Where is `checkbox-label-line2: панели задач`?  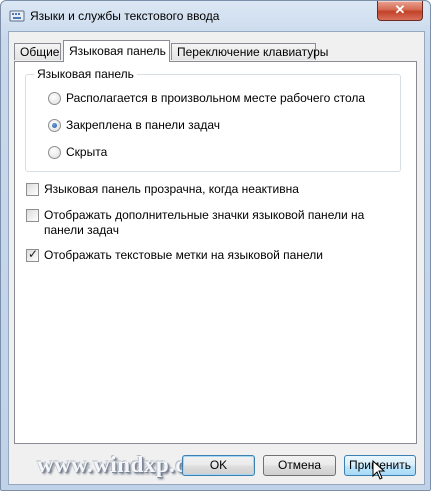
checkbox-label-line2: панели задач is located at coordinates (81, 230).